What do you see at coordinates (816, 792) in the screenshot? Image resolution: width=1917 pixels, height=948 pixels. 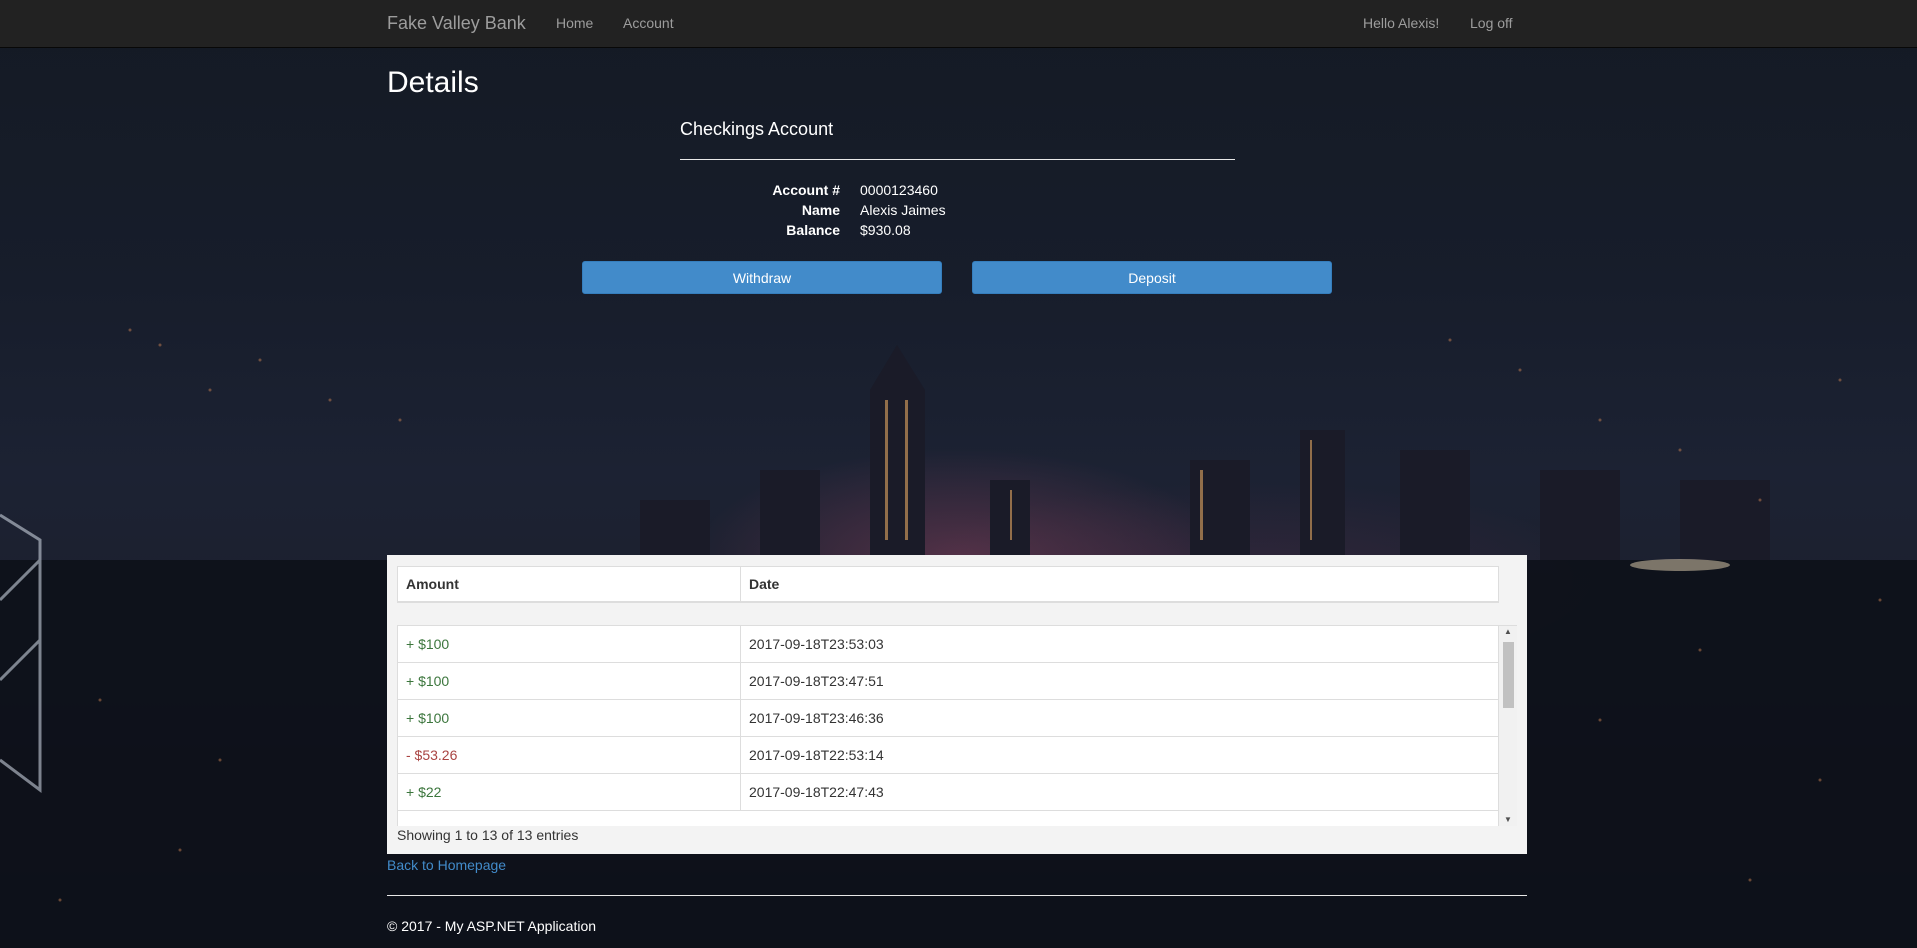 I see `date-cell: 2017-09-18T22:47:43` at bounding box center [816, 792].